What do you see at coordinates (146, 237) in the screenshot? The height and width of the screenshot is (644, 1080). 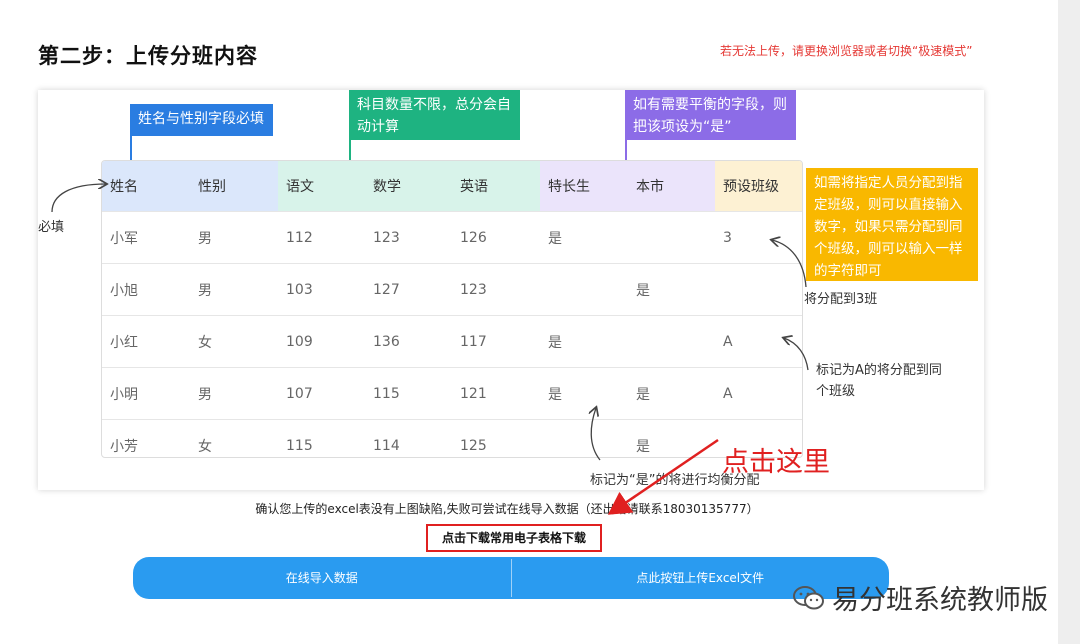 I see `table-cell: 小军` at bounding box center [146, 237].